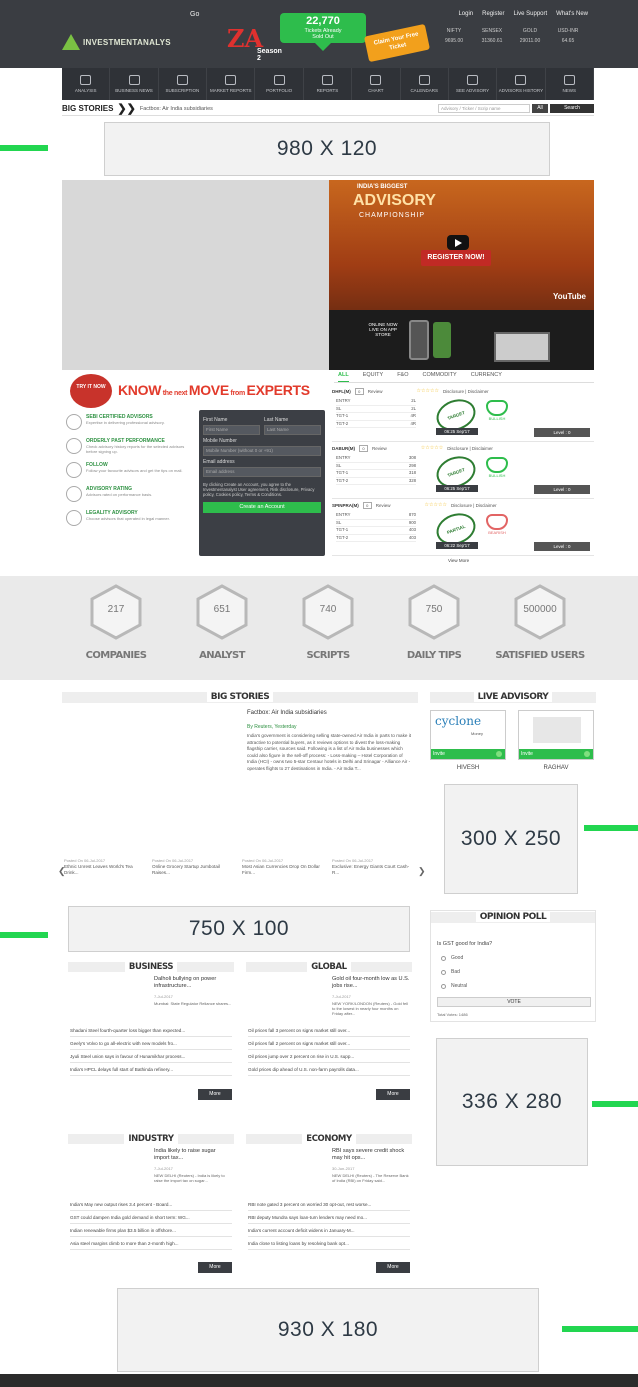  What do you see at coordinates (176, 109) in the screenshot?
I see `ticker-headline: Factbox: Air India subsidiaries` at bounding box center [176, 109].